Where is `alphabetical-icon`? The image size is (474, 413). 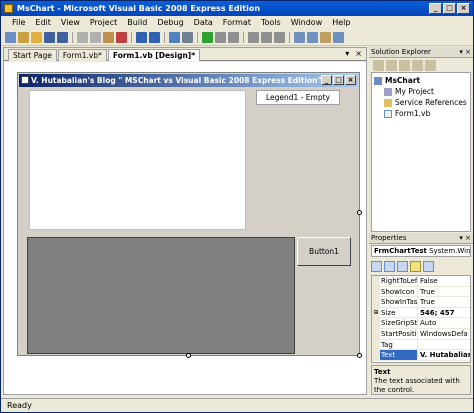 alphabetical-icon is located at coordinates (389, 266).